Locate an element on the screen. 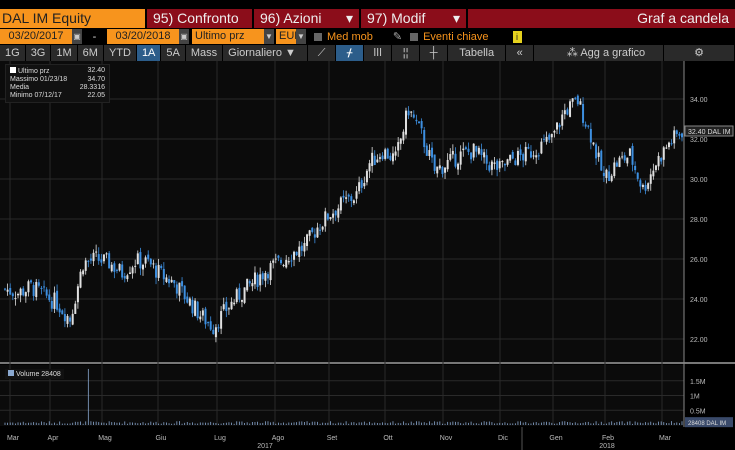  collapse-button: « is located at coordinates (520, 53).